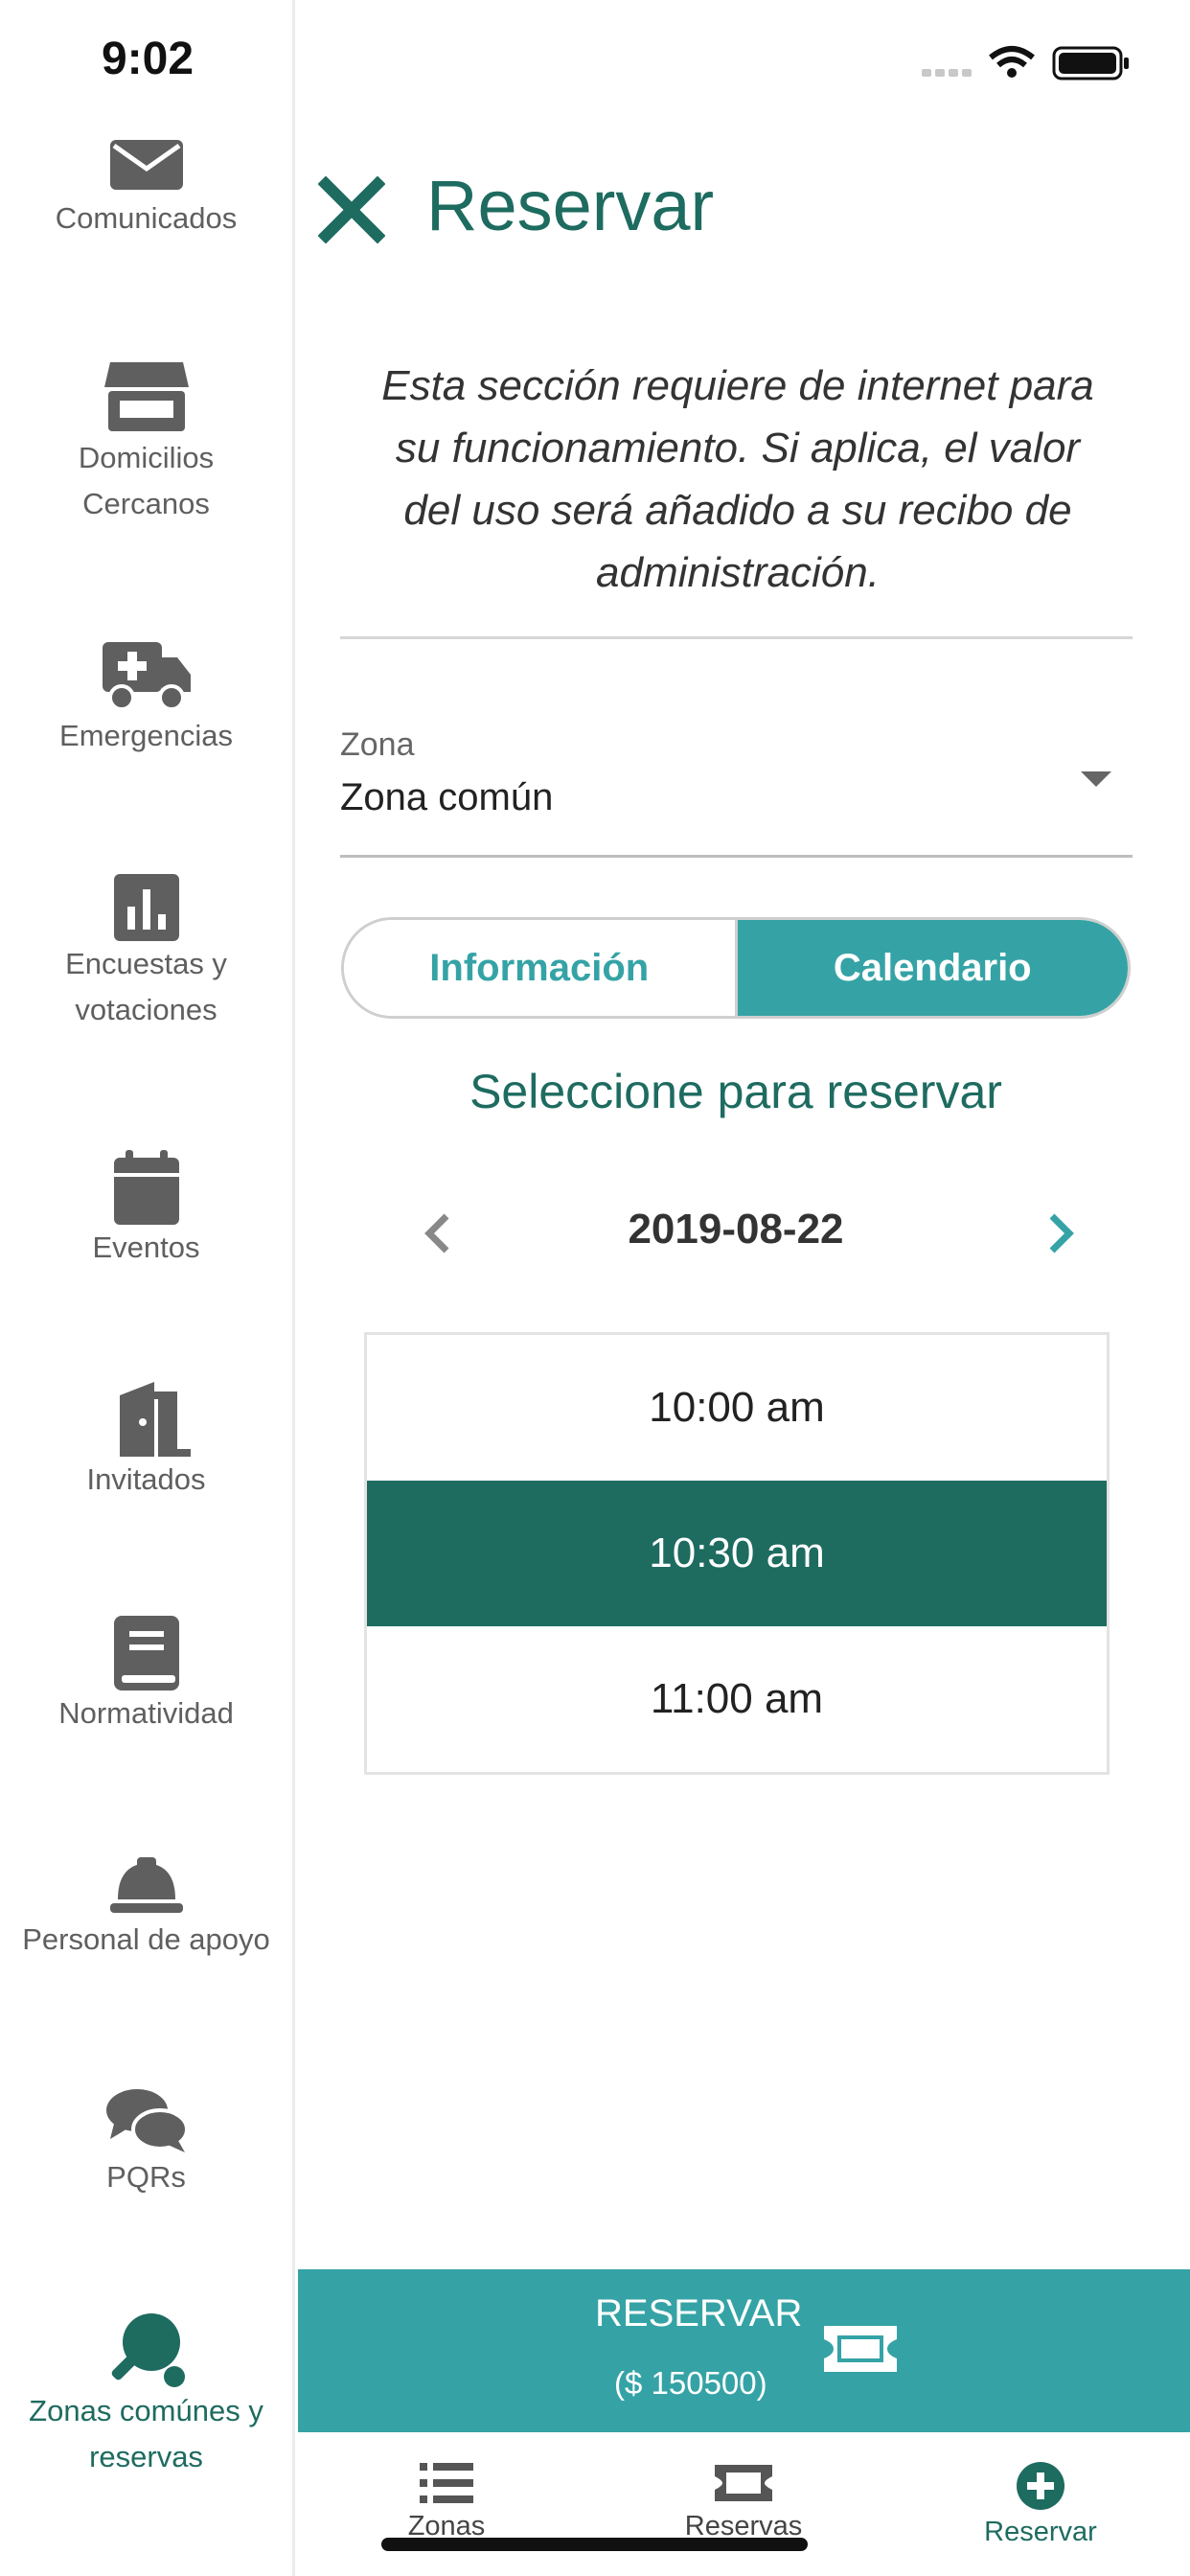 This screenshot has width=1190, height=2576. What do you see at coordinates (378, 744) in the screenshot?
I see `zona-label: Zona` at bounding box center [378, 744].